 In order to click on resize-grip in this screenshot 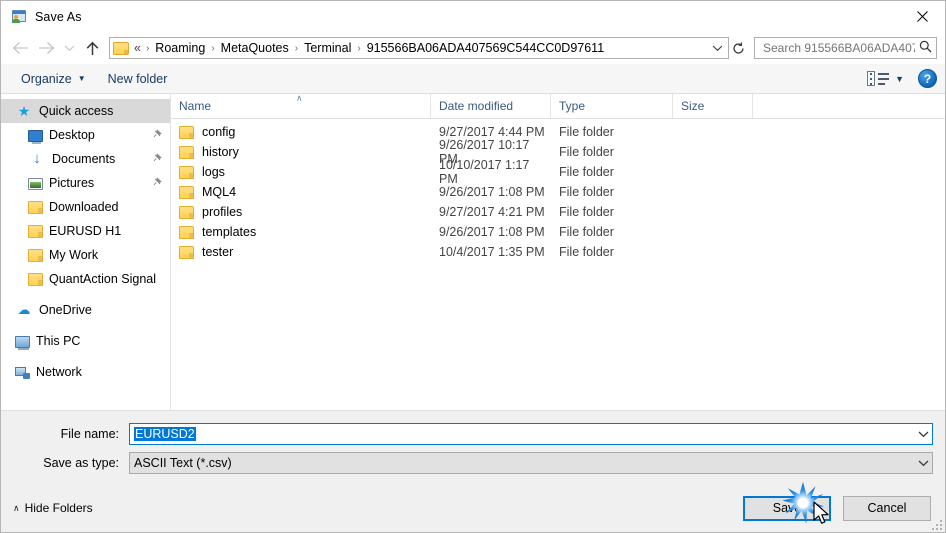, I will do `click(936, 524)`.